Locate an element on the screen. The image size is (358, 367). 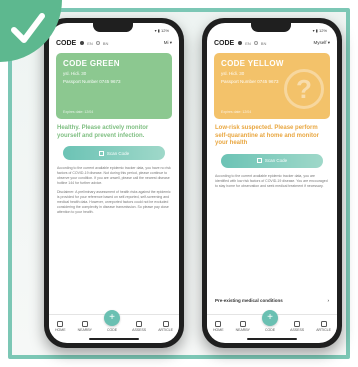
preexisting-conditions-row: Pre-existing medical conditions › is located at coordinates (272, 300).